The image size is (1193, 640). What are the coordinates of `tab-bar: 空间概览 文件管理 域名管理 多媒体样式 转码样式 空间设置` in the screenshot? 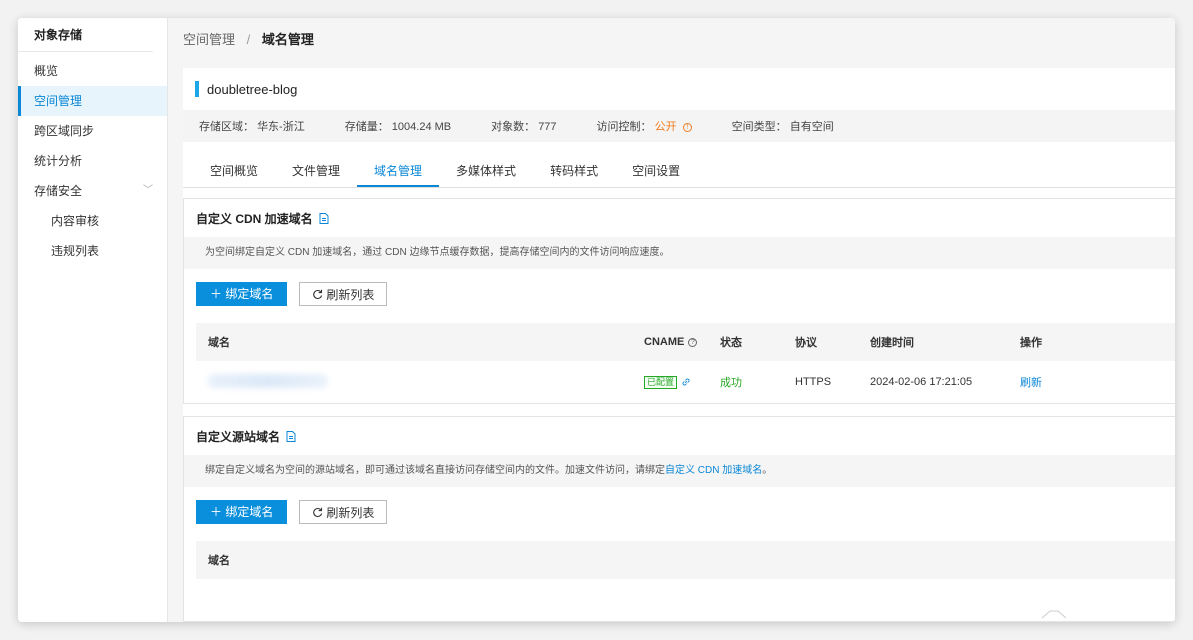 It's located at (679, 166).